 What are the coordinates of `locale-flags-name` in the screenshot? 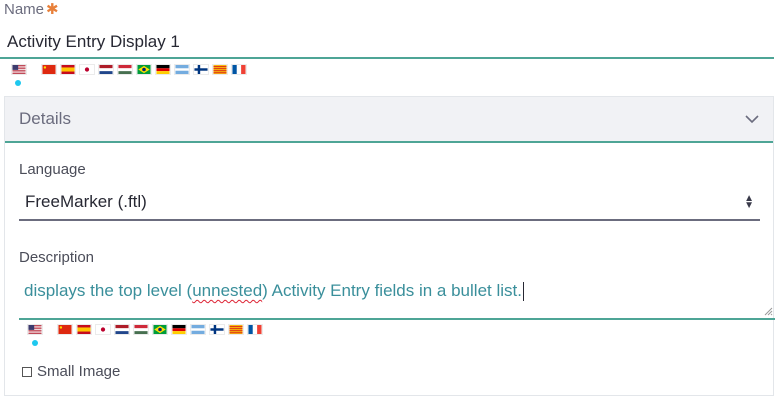 It's located at (130, 69).